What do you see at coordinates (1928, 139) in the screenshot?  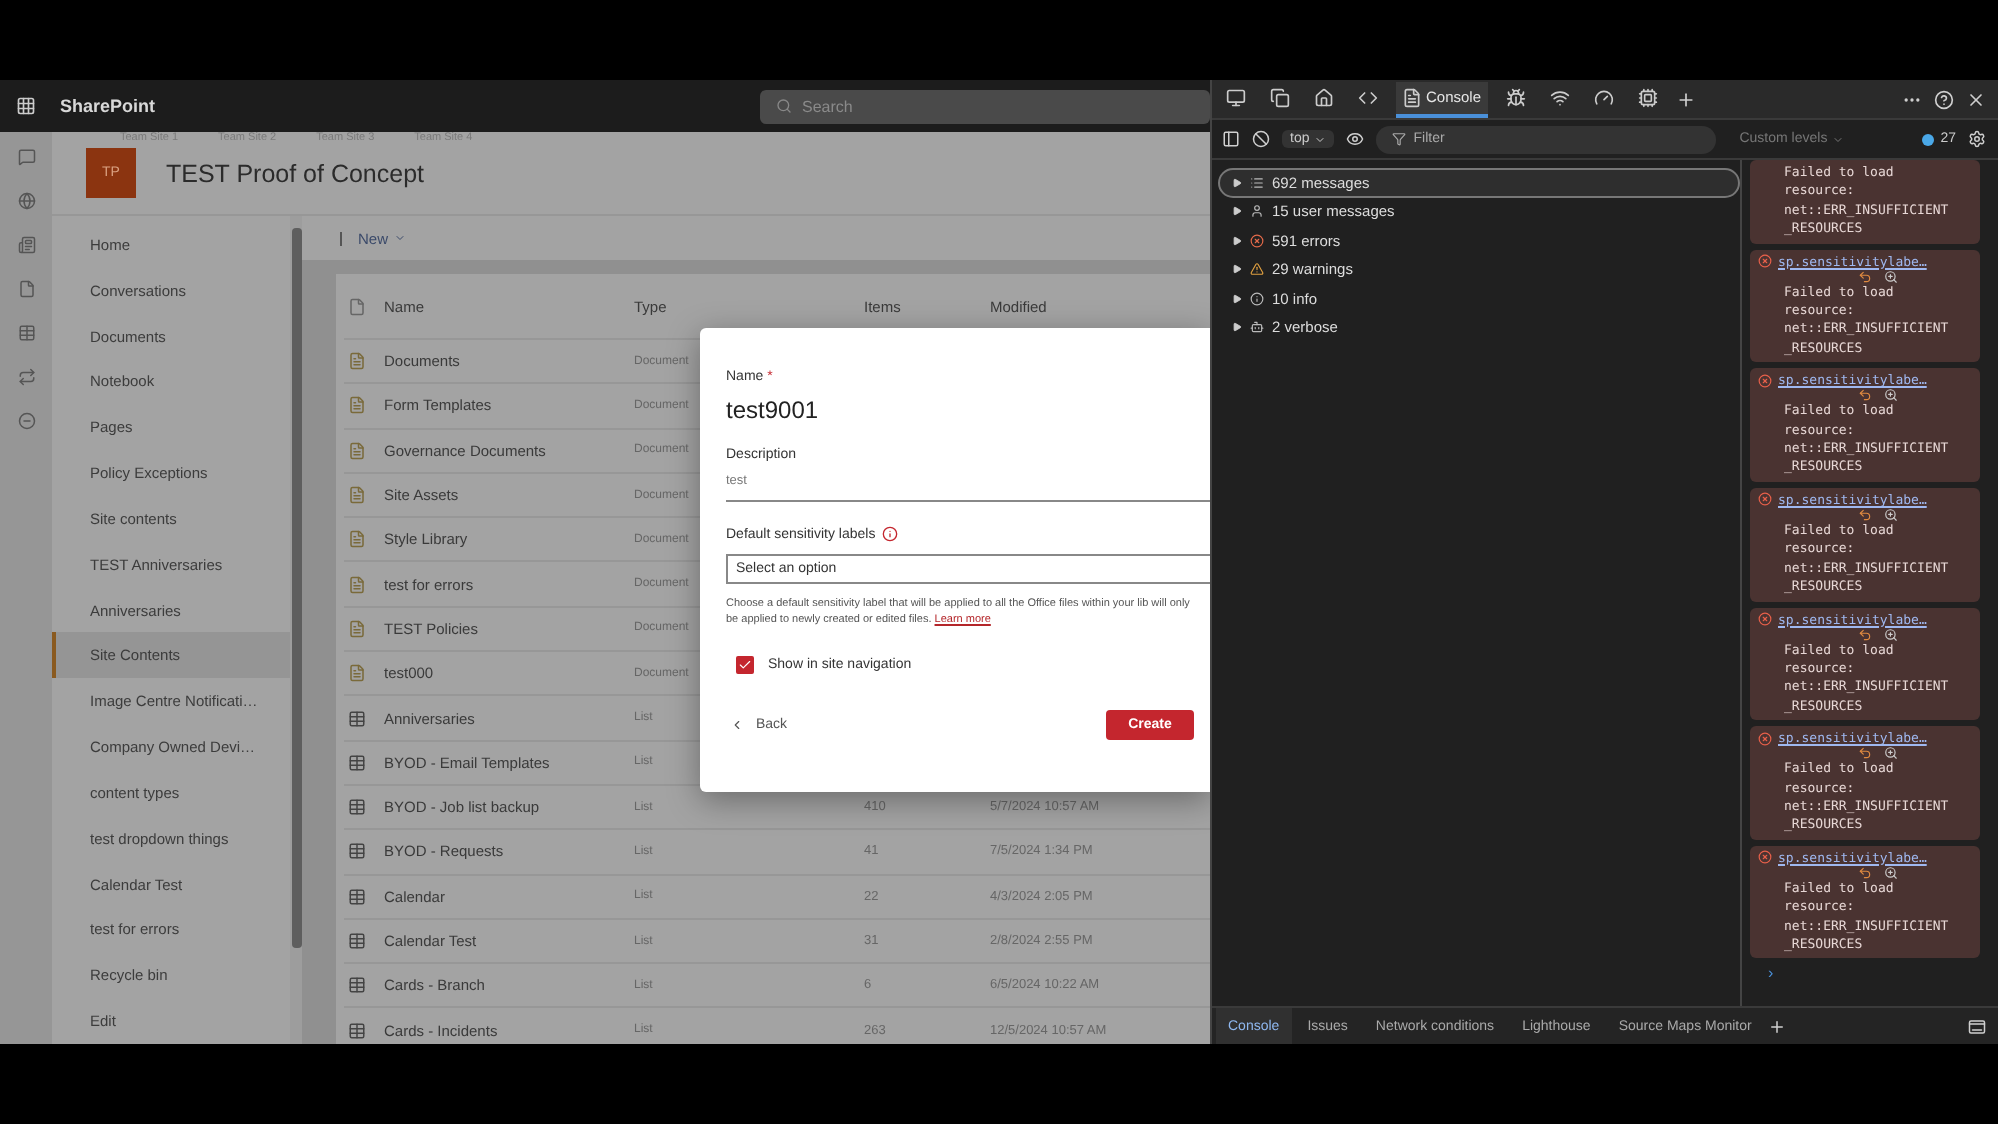 I see `issue-dot-icon` at bounding box center [1928, 139].